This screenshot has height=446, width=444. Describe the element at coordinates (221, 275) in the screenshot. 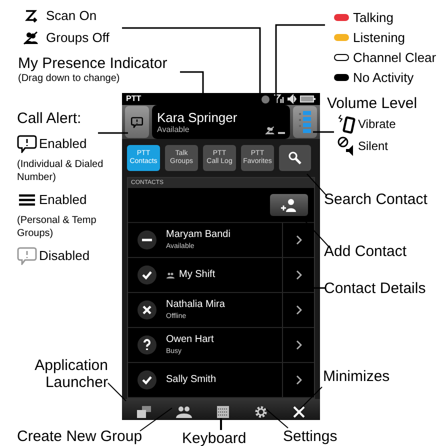

I see `contact-row: My Shift` at that location.